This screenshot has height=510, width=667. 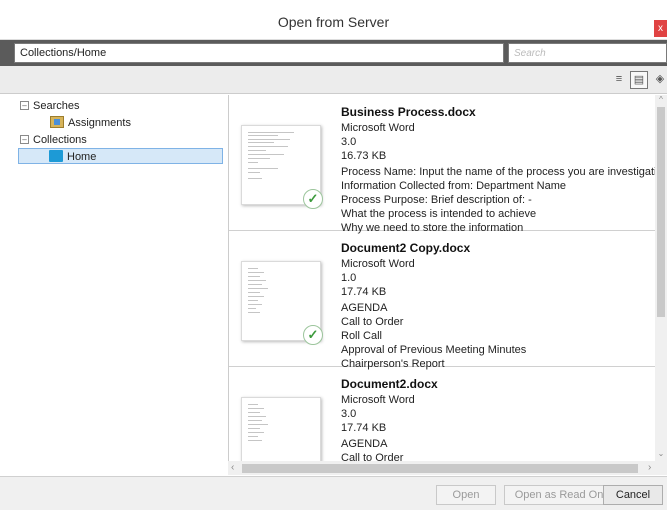 What do you see at coordinates (57, 122) in the screenshot?
I see `assignments-icon` at bounding box center [57, 122].